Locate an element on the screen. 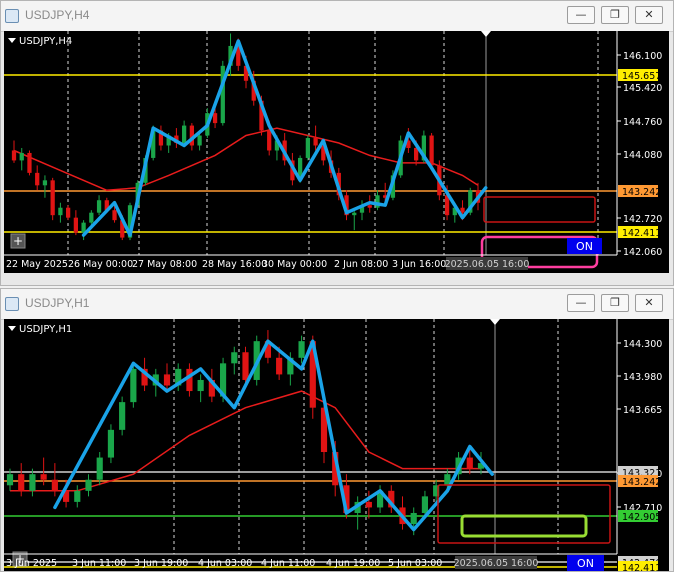 This screenshot has height=572, width=674. price-tick-label: 144.760 is located at coordinates (642, 122).